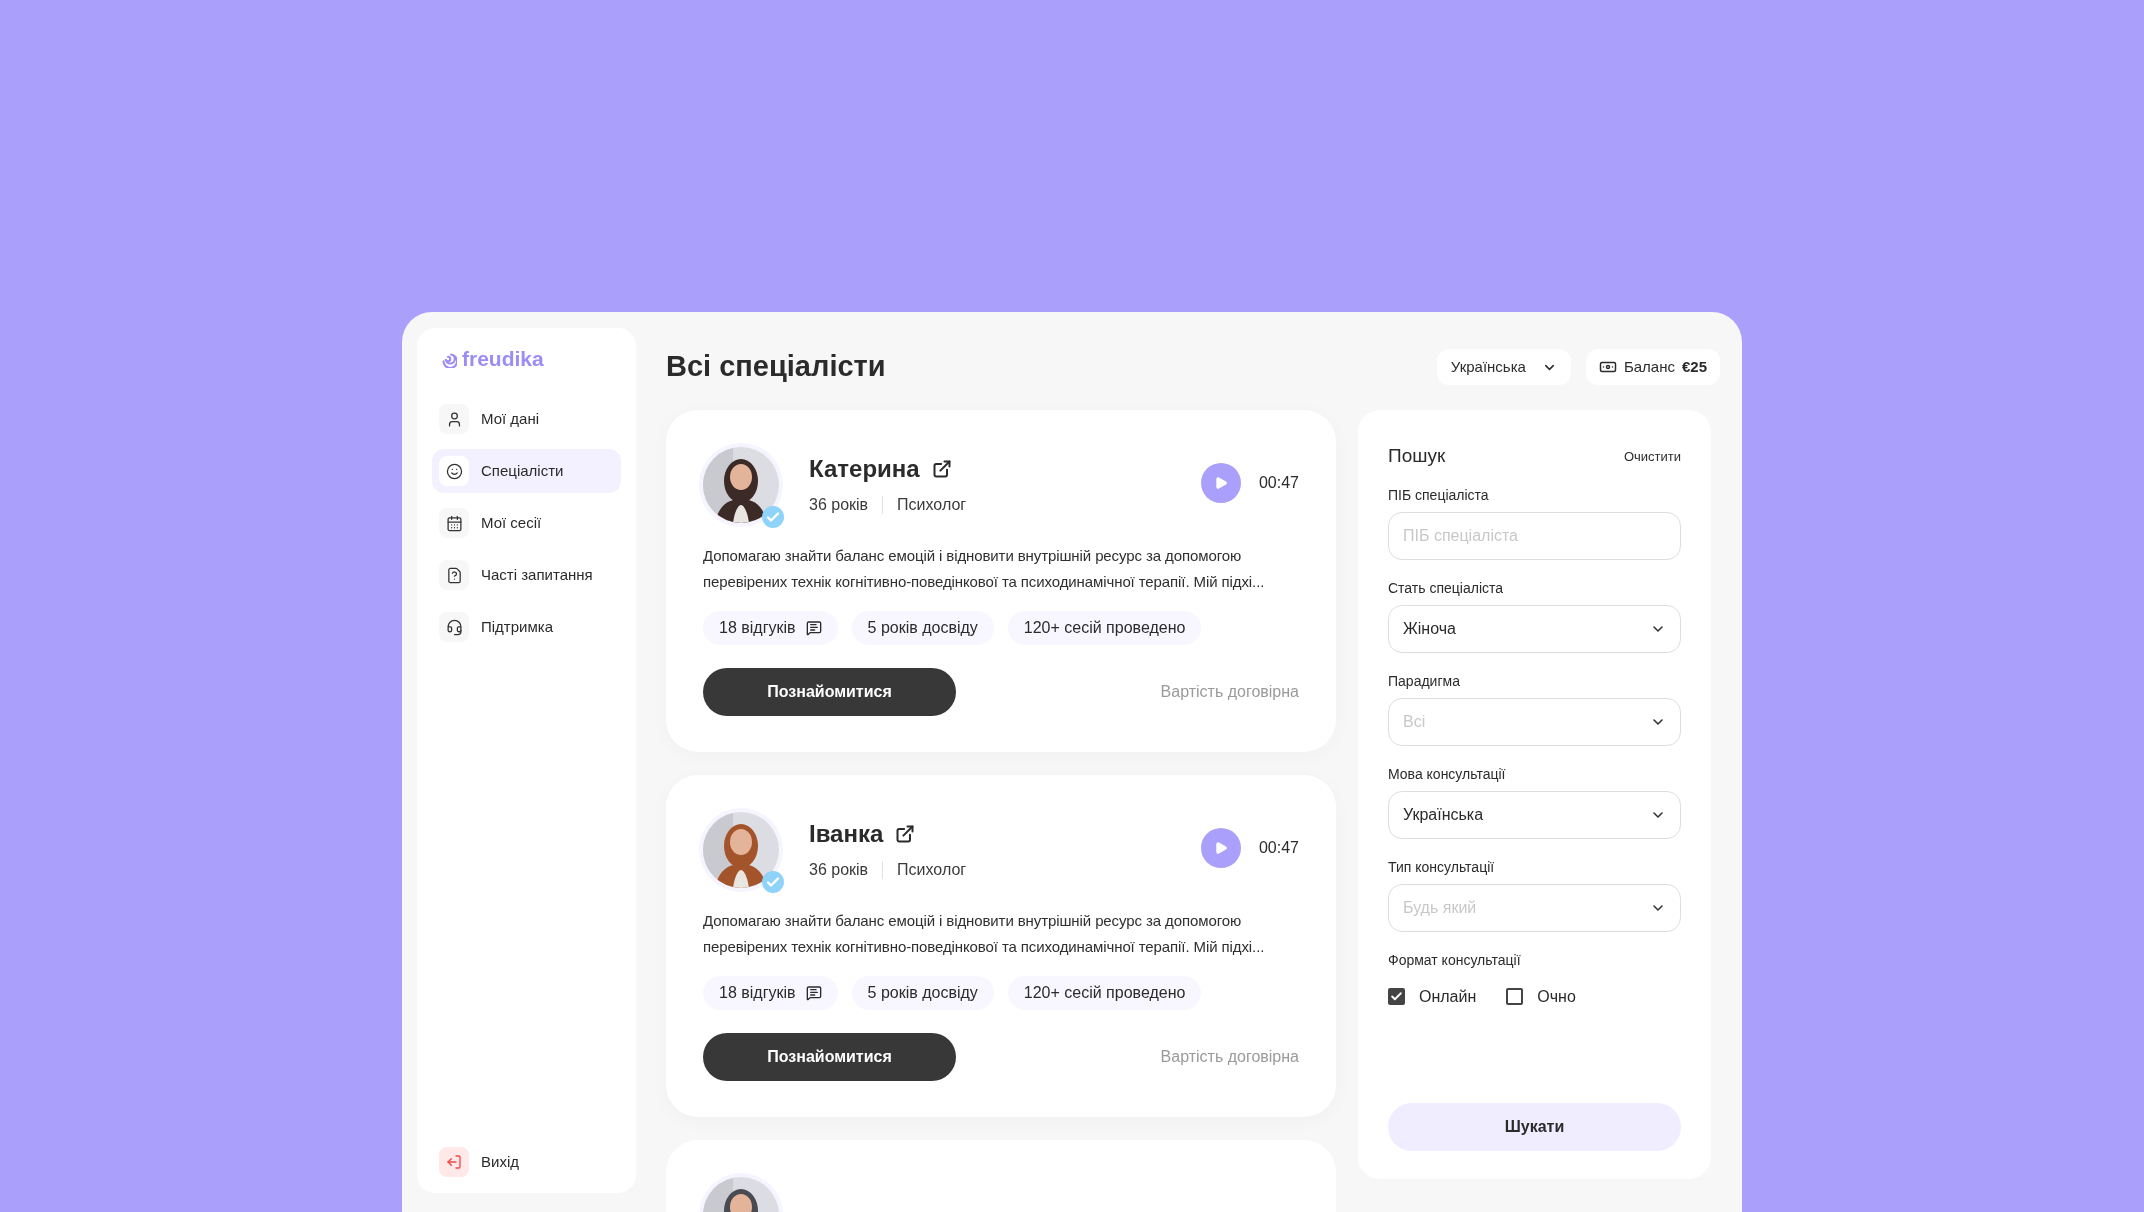 This screenshot has width=2144, height=1212. What do you see at coordinates (1652, 367) in the screenshot?
I see `balance-badge: Баланс €25` at bounding box center [1652, 367].